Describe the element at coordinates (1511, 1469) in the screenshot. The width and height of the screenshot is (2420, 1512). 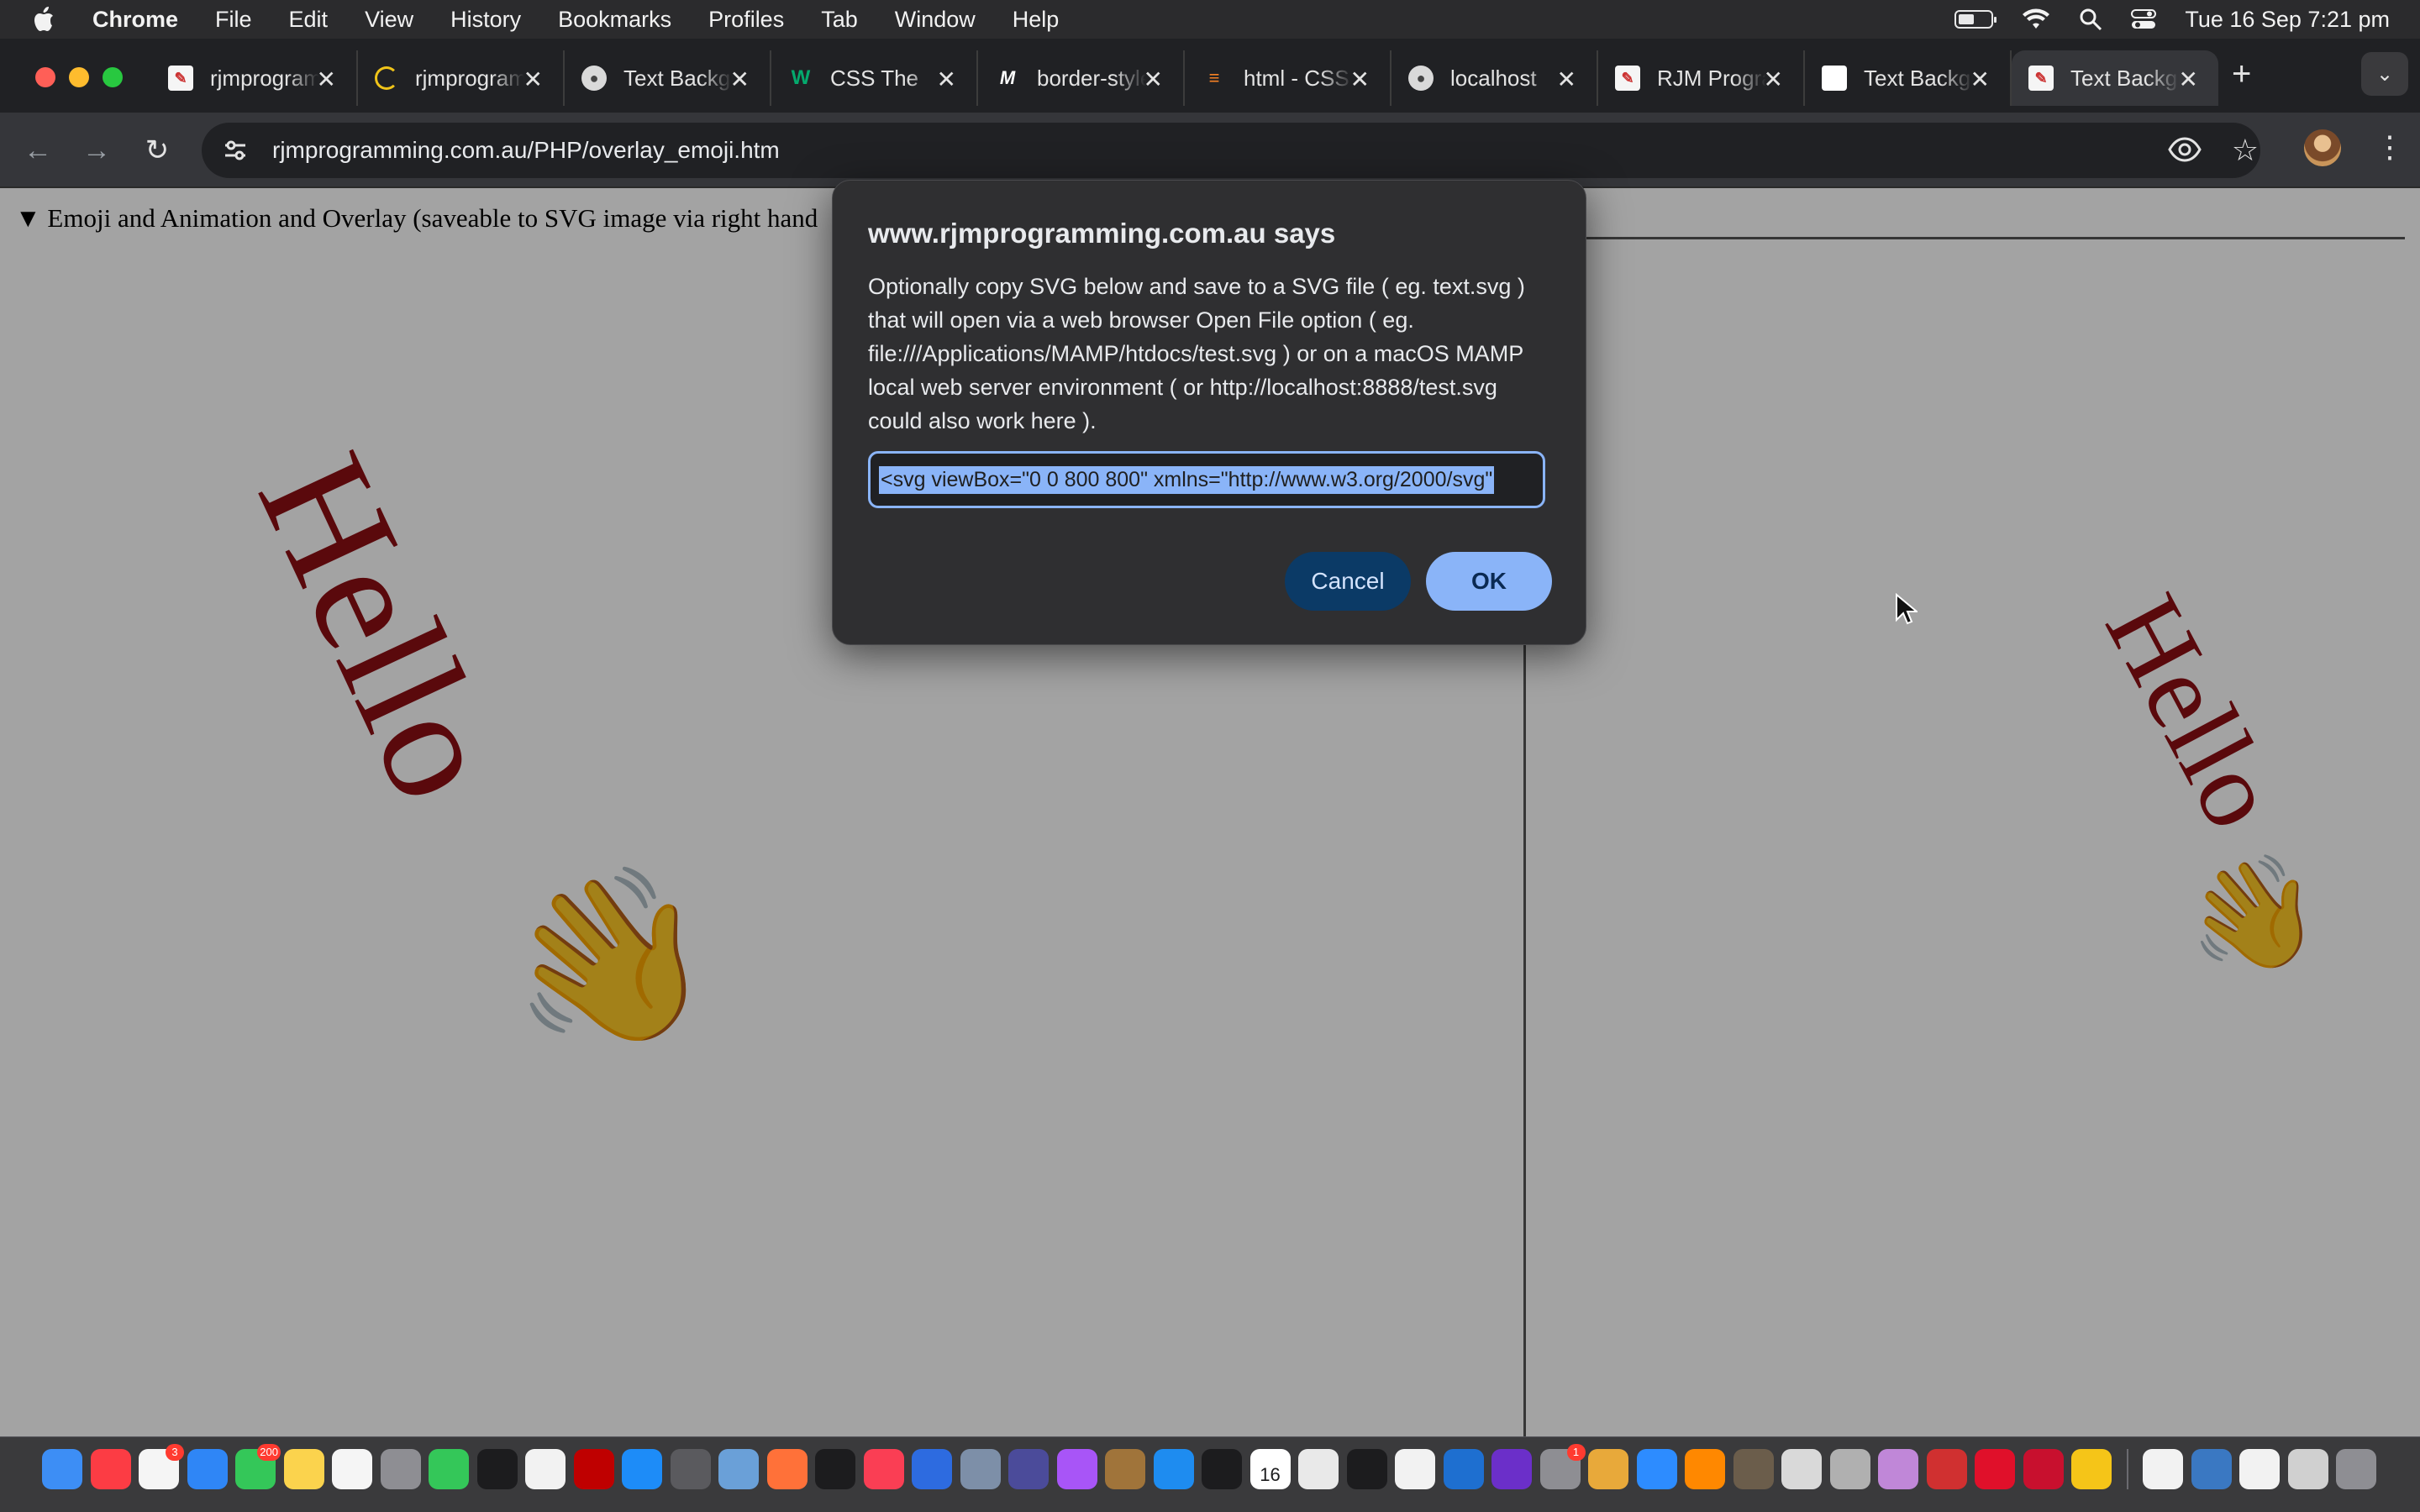
I see `dock-intellij-icon` at that location.